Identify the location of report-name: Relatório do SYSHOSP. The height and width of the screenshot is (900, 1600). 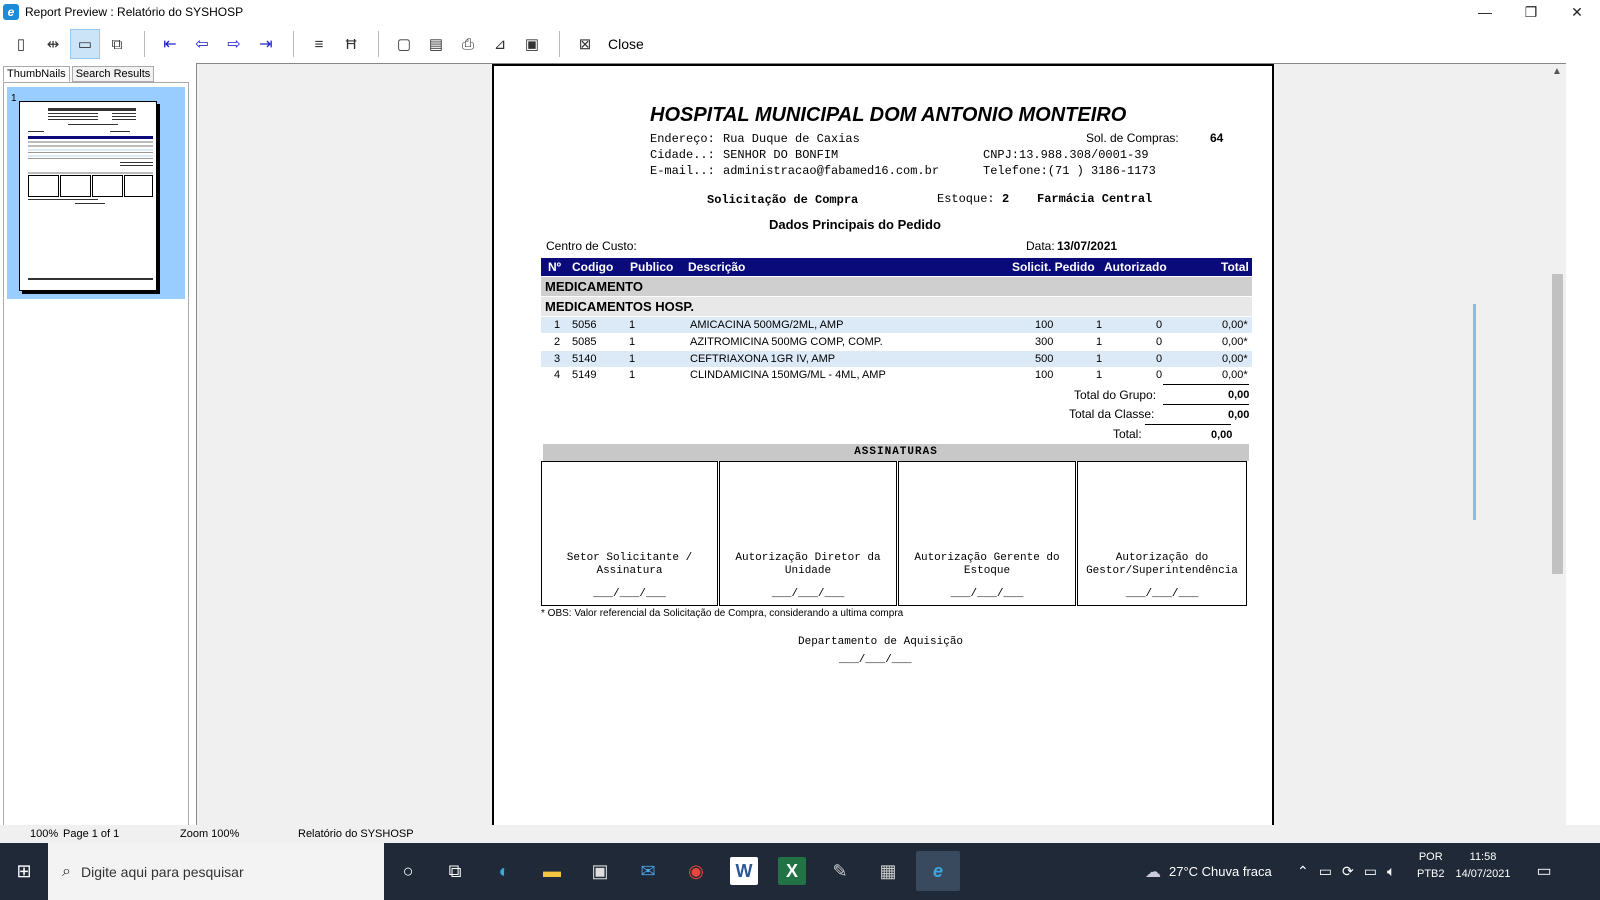
(356, 834).